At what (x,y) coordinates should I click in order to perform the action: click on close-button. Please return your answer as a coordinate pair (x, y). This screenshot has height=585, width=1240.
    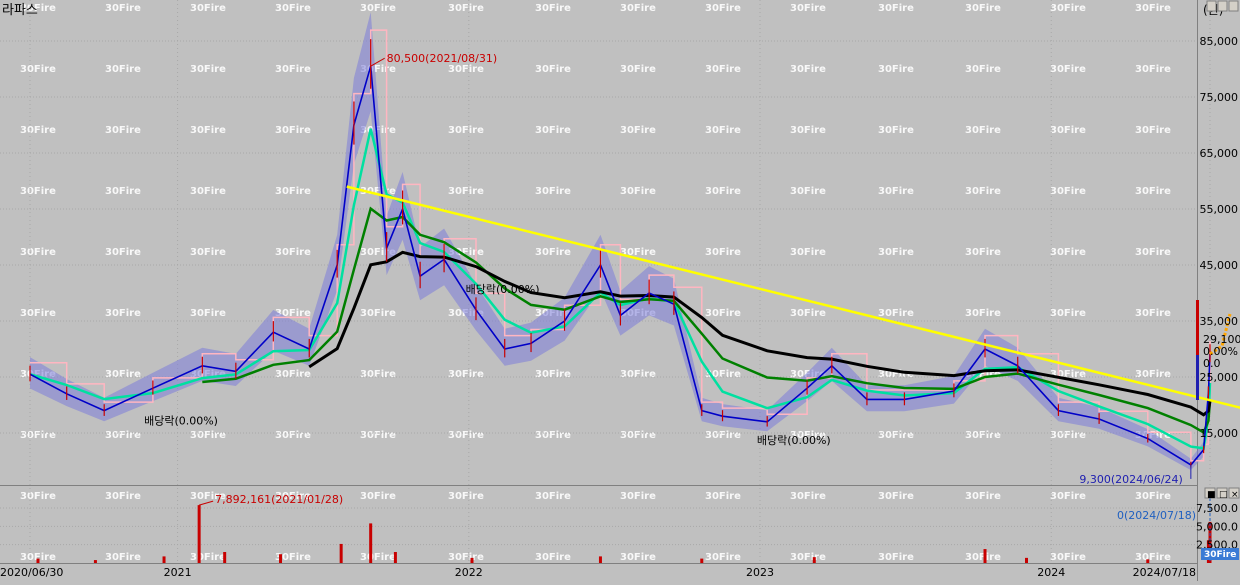
    Looking at the image, I should click on (1233, 6).